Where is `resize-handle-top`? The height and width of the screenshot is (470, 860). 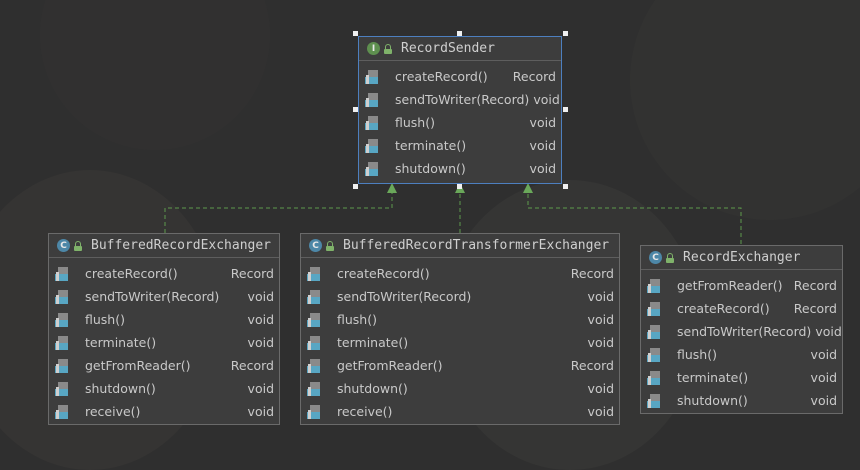 resize-handle-top is located at coordinates (459, 33).